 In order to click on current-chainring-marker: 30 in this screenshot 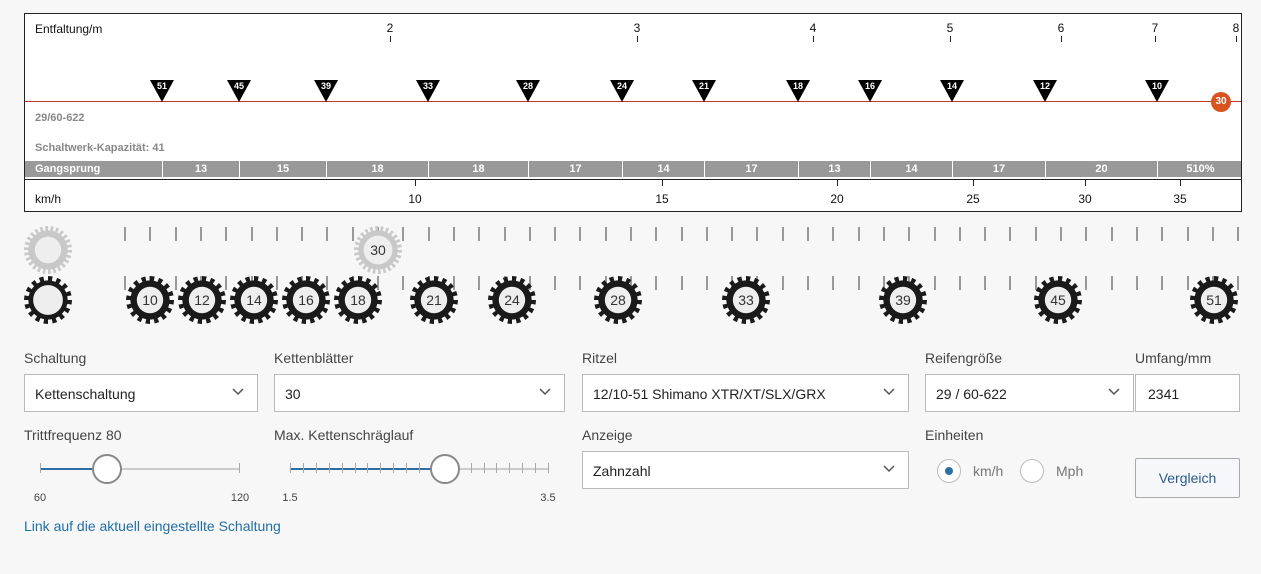, I will do `click(1221, 102)`.